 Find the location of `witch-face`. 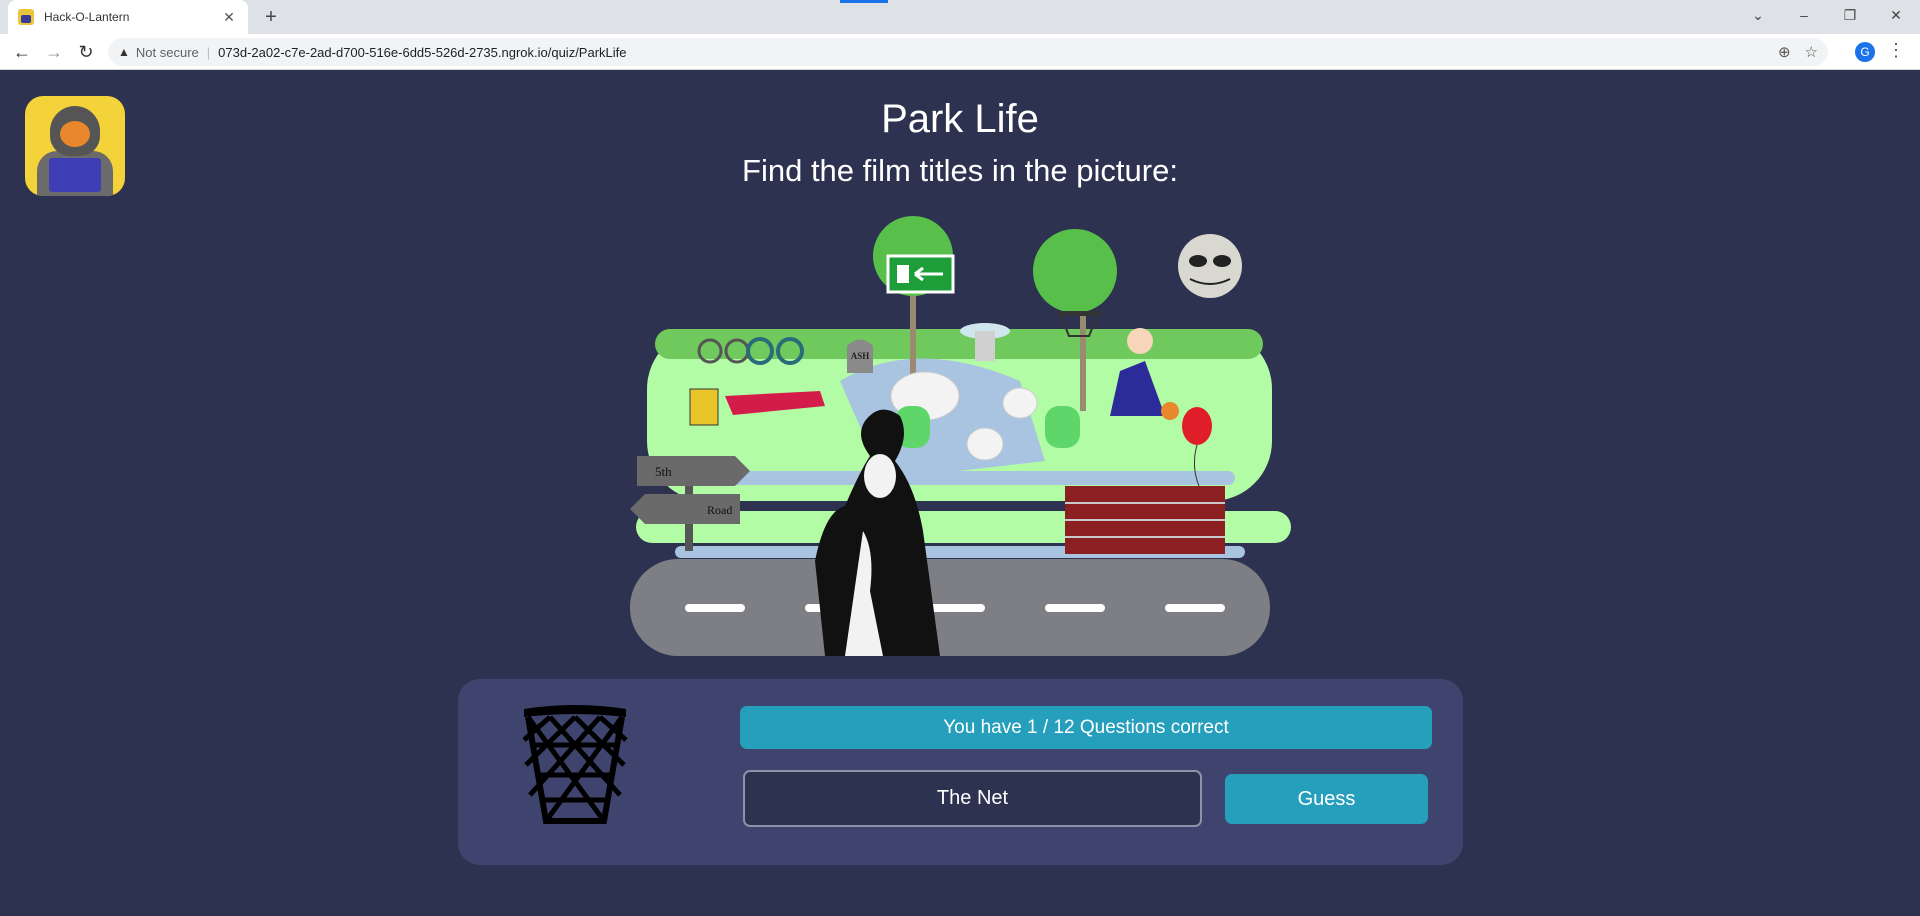

witch-face is located at coordinates (1140, 341).